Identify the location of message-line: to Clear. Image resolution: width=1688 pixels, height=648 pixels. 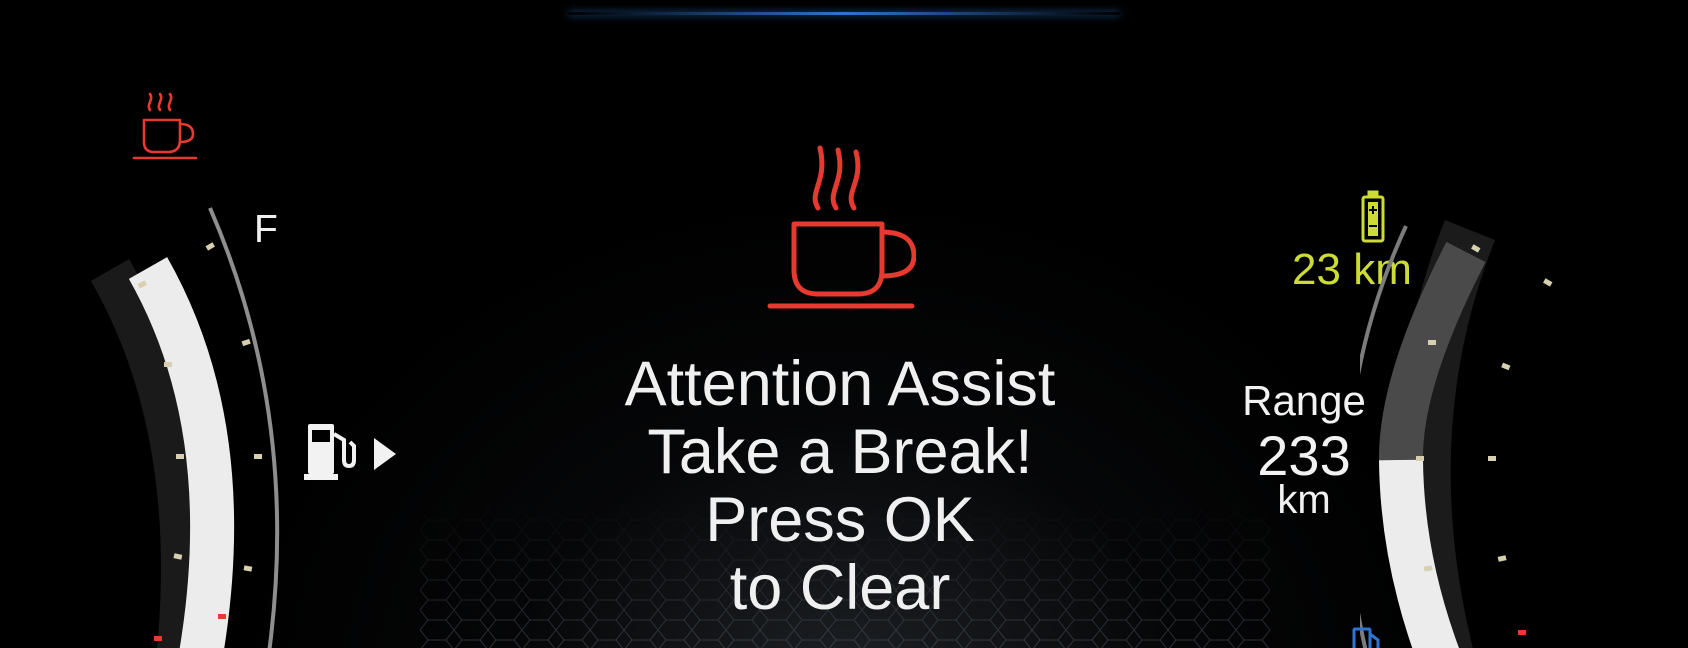
(840, 588).